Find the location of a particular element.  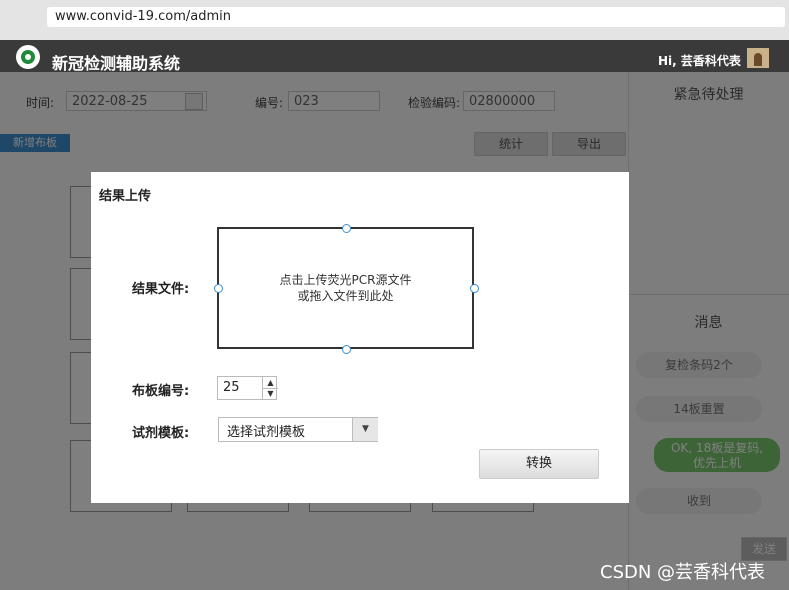

stepper-buttons: ▲ ▼ is located at coordinates (270, 388).